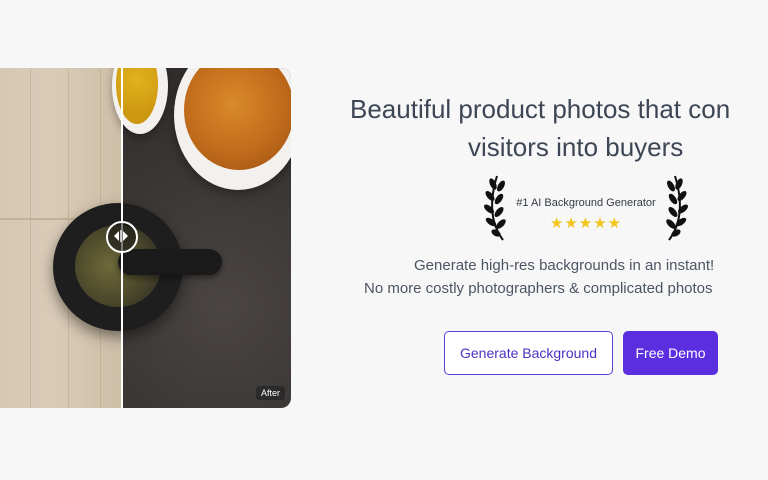 This screenshot has width=768, height=480. What do you see at coordinates (677, 208) in the screenshot?
I see `laurel-right-icon` at bounding box center [677, 208].